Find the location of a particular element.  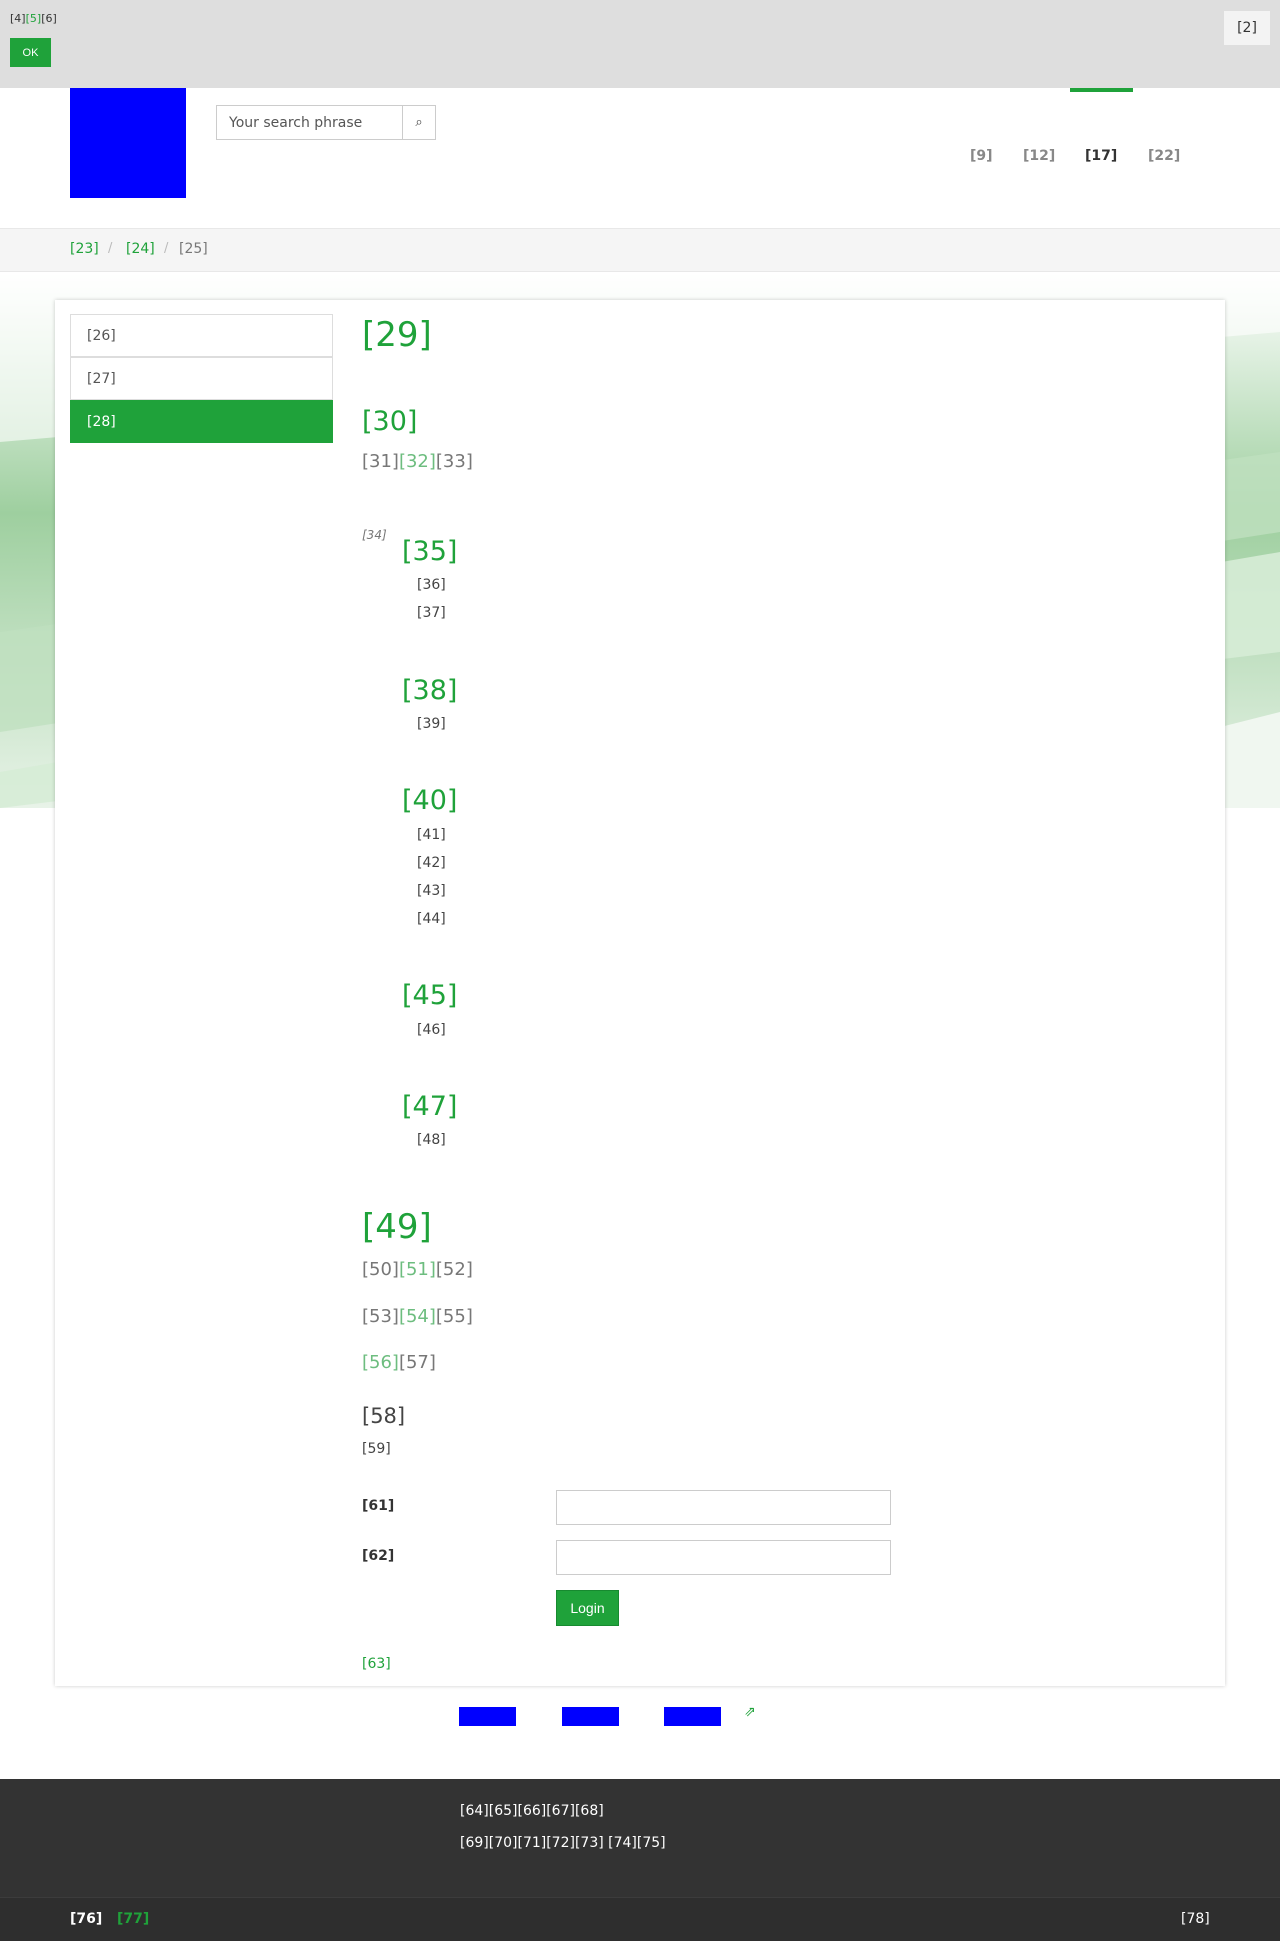

cookie-text-a: [4] is located at coordinates (18, 18).